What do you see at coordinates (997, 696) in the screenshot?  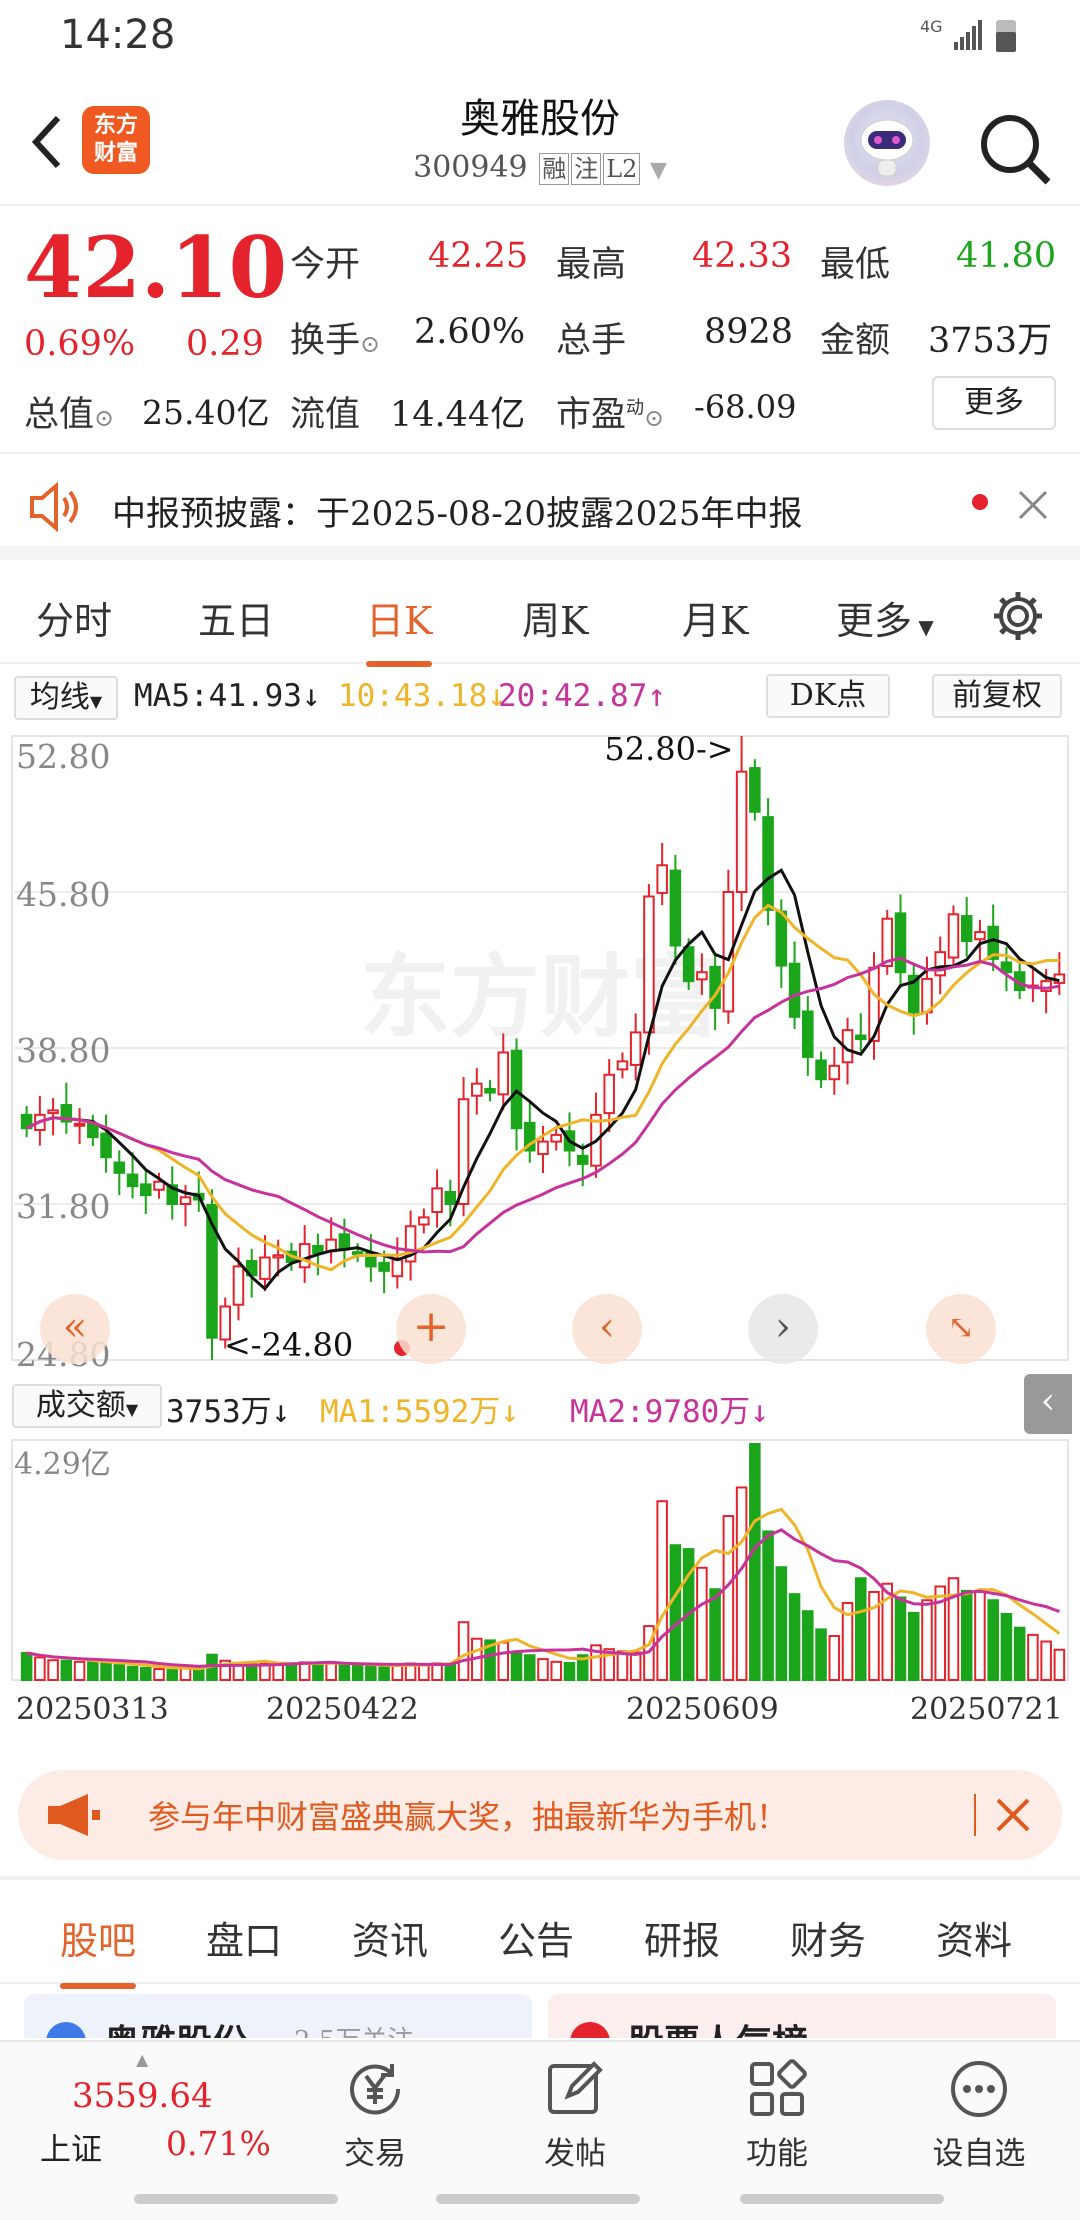 I see `adjust-button: 前复权` at bounding box center [997, 696].